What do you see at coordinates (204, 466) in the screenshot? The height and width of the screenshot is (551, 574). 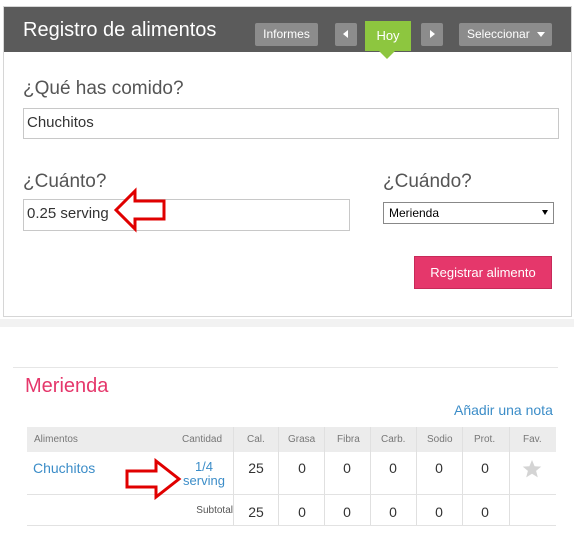 I see `quantity-fraction: 1/4` at bounding box center [204, 466].